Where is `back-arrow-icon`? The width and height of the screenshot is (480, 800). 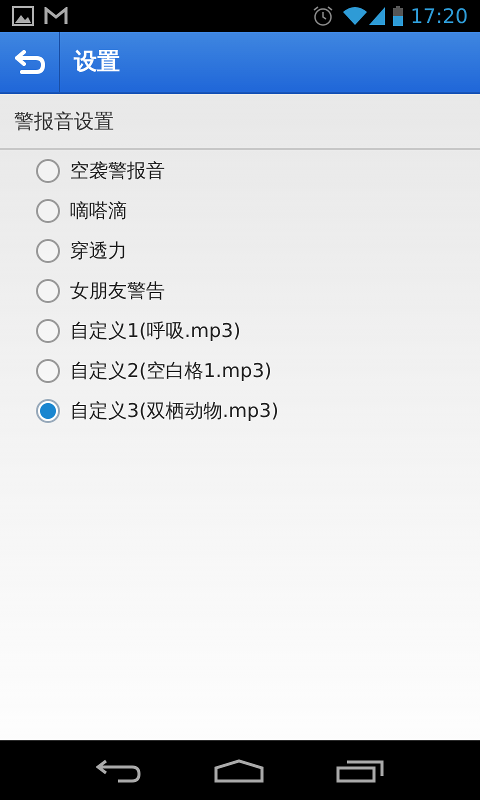 back-arrow-icon is located at coordinates (30, 62).